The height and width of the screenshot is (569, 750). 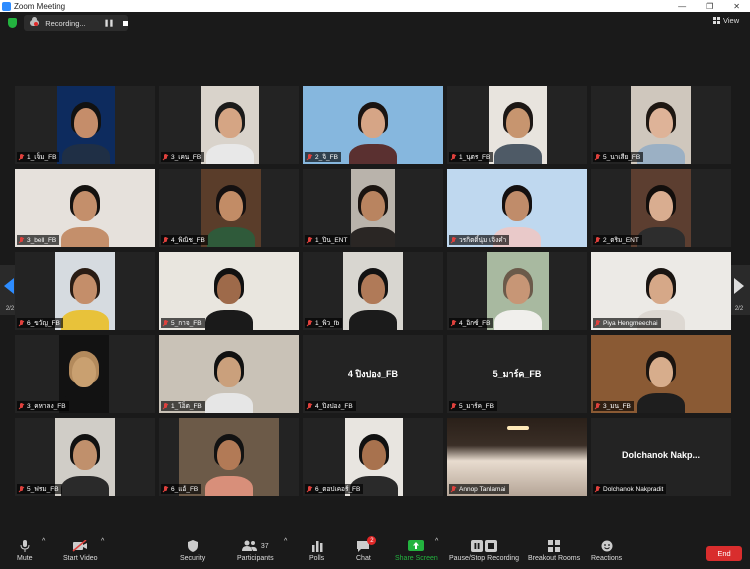 I want to click on participant-tile: 5_มาร์ค_FB 5_มาร์ค_FB, so click(x=517, y=374).